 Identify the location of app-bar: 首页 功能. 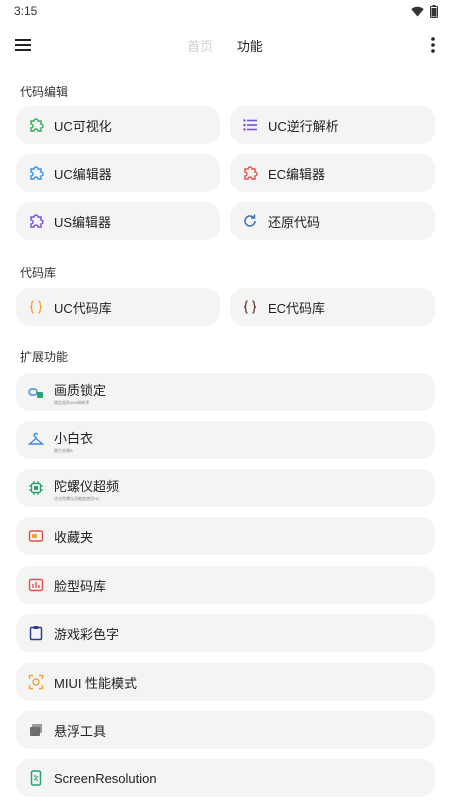
(225, 45).